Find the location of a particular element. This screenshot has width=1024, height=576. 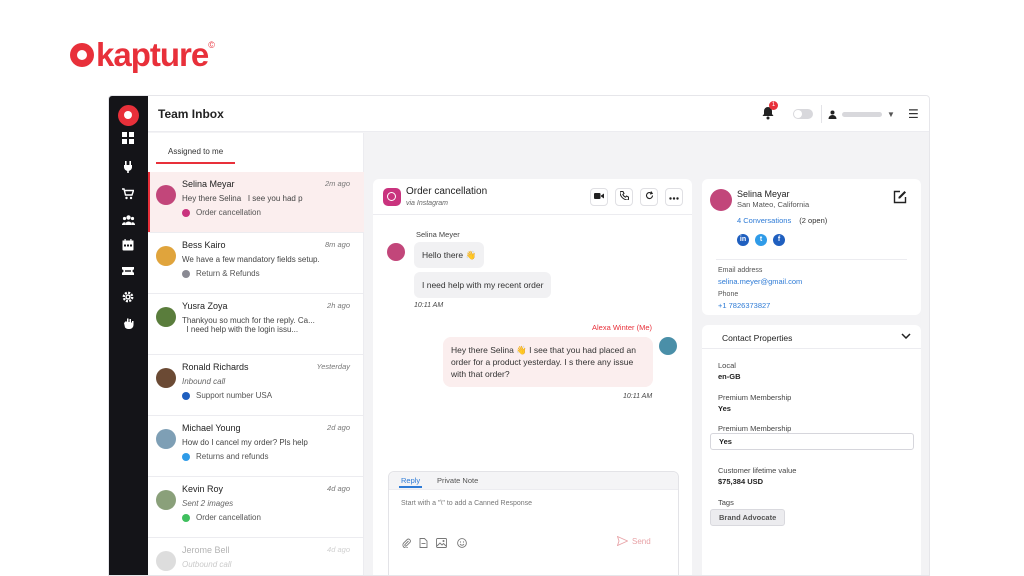

phone-label: Phone is located at coordinates (728, 294).